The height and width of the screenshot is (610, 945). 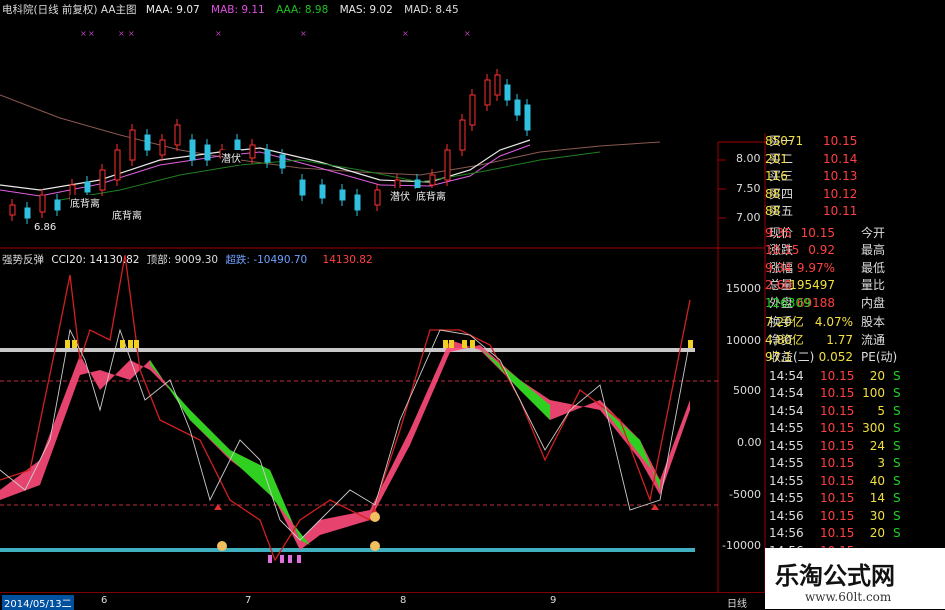 I want to click on indicator-name: AA主图, so click(x=118, y=10).